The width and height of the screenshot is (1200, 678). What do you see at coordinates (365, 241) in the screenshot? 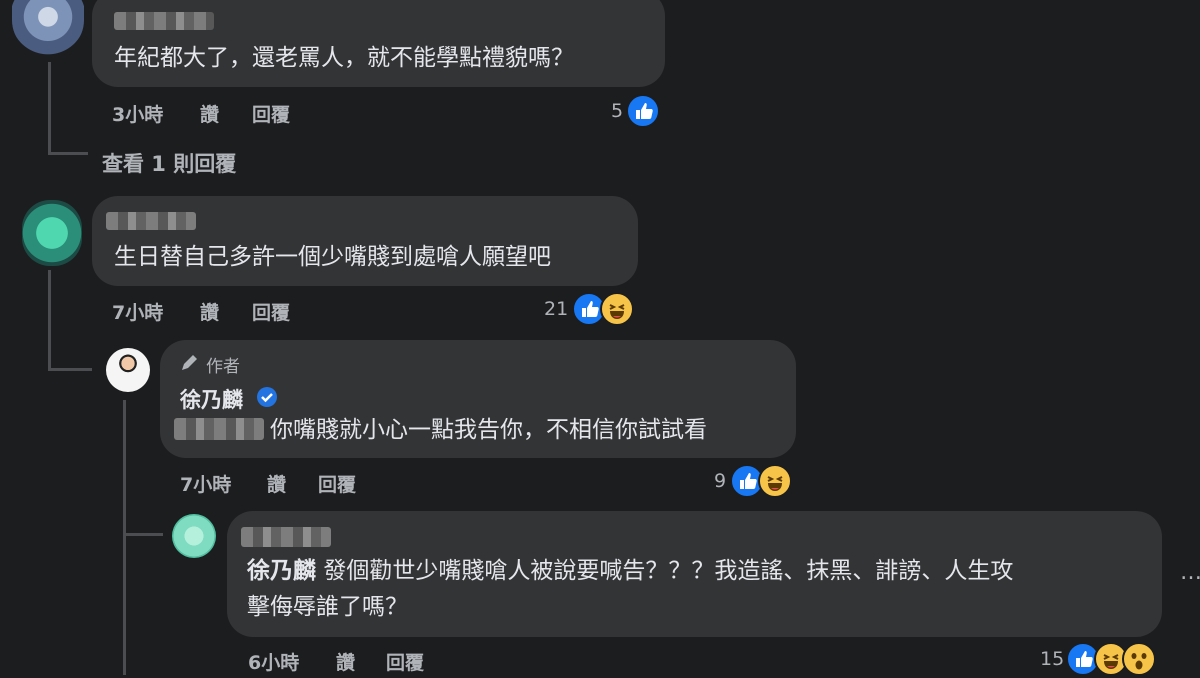
I see `comment-bubble: 生日替自己多許一個少嘴賤到處嗆人願望吧` at bounding box center [365, 241].